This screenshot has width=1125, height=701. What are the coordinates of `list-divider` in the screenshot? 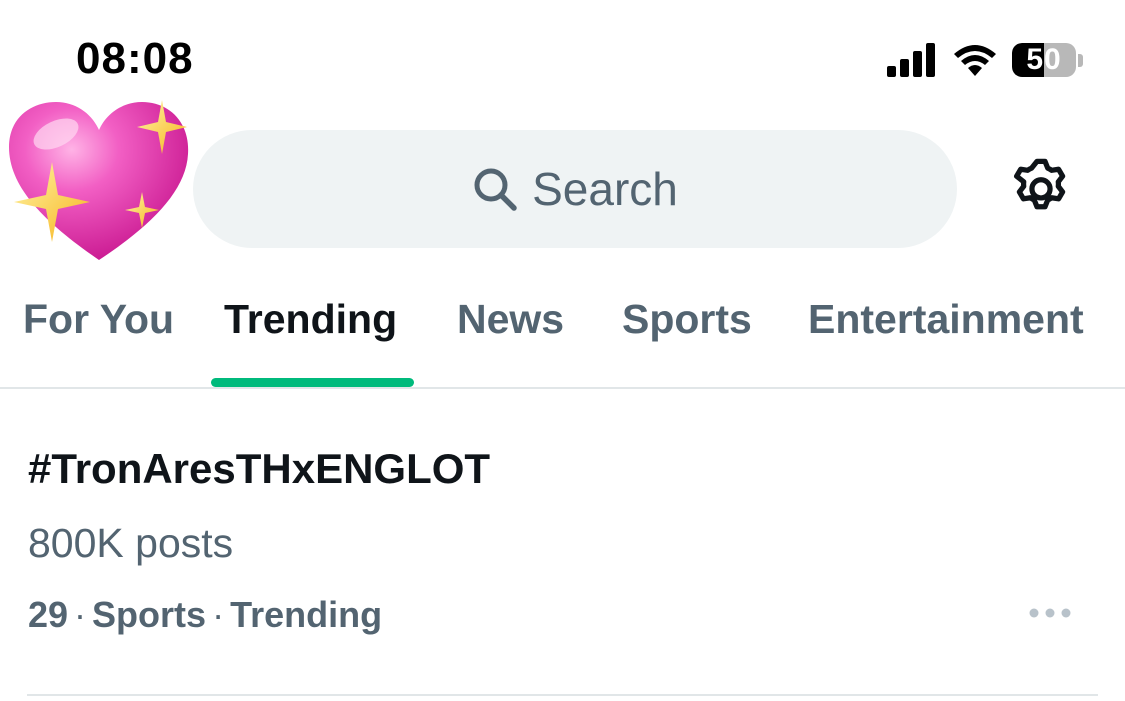 It's located at (562, 695).